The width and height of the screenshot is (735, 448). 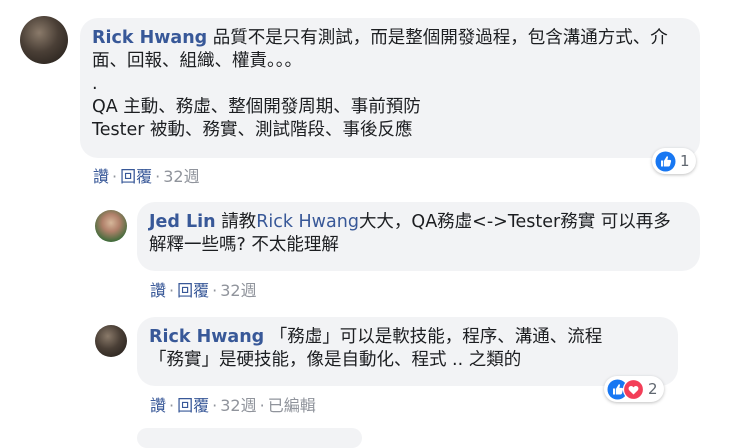 I want to click on comment-text-before: 請教, so click(x=239, y=222).